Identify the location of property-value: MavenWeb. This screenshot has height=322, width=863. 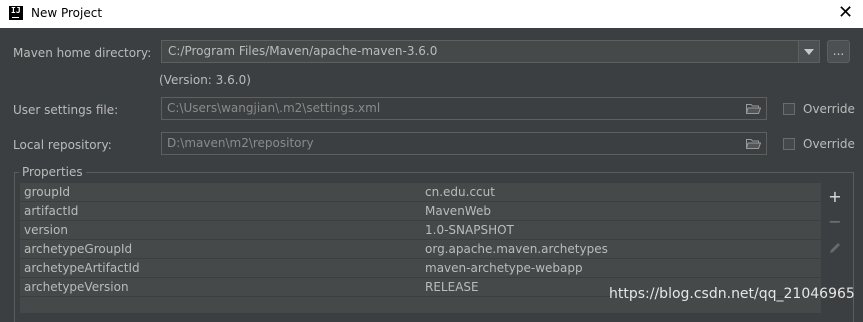
(458, 211).